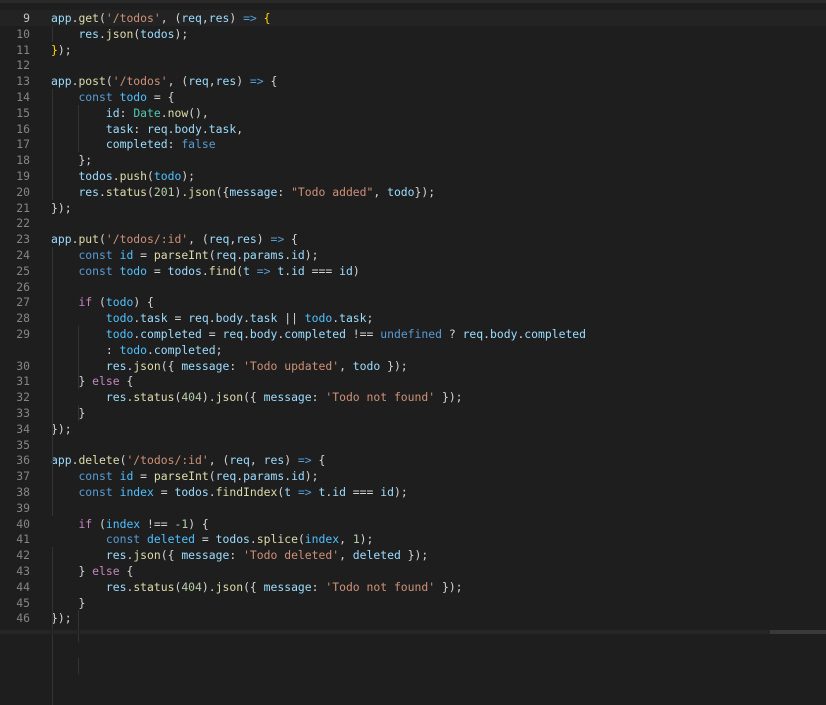  What do you see at coordinates (452, 334) in the screenshot?
I see `code-token: ?` at bounding box center [452, 334].